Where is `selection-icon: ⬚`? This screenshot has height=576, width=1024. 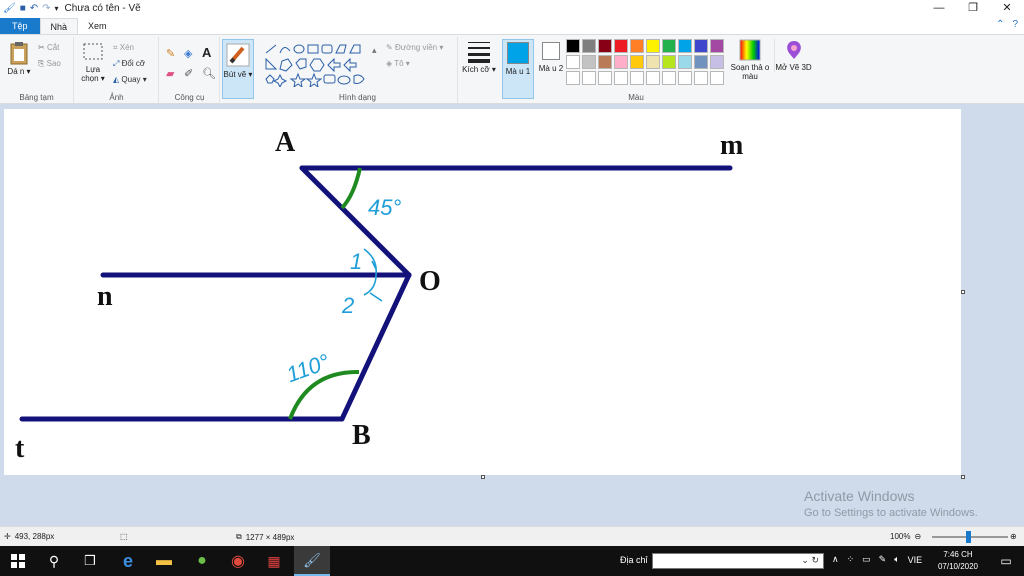 selection-icon: ⬚ is located at coordinates (124, 536).